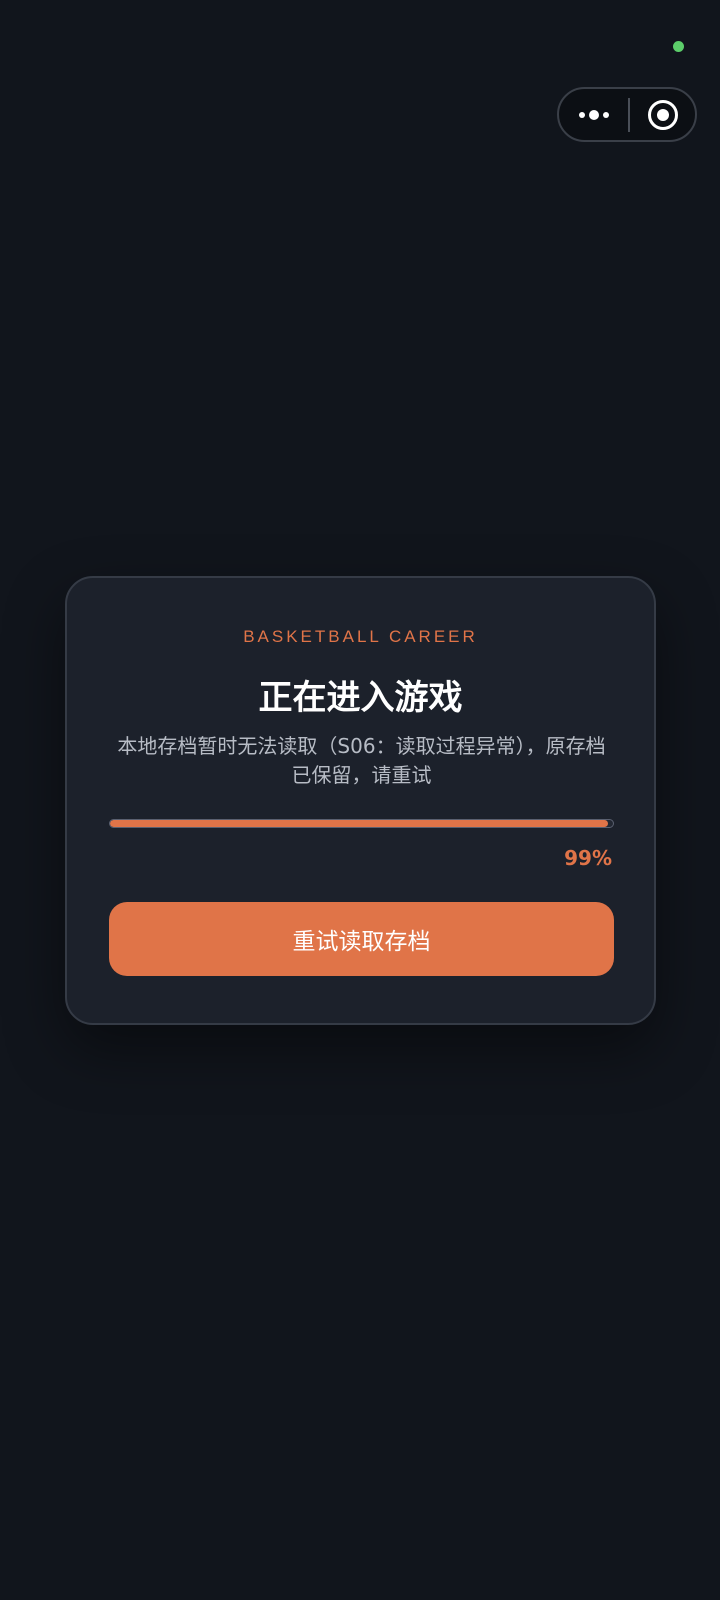 The image size is (720, 1600). What do you see at coordinates (360, 698) in the screenshot?
I see `page-title: 正在进入游戏` at bounding box center [360, 698].